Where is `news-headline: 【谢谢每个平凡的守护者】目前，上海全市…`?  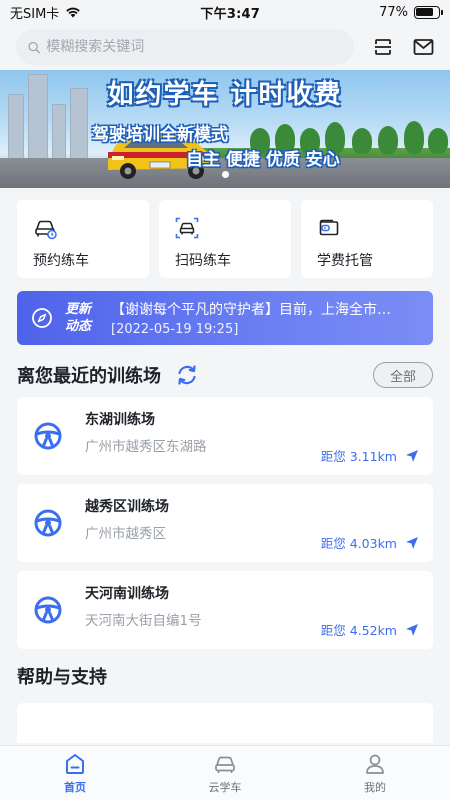
news-headline: 【谢谢每个平凡的守护者】目前，上海全市… is located at coordinates (251, 310).